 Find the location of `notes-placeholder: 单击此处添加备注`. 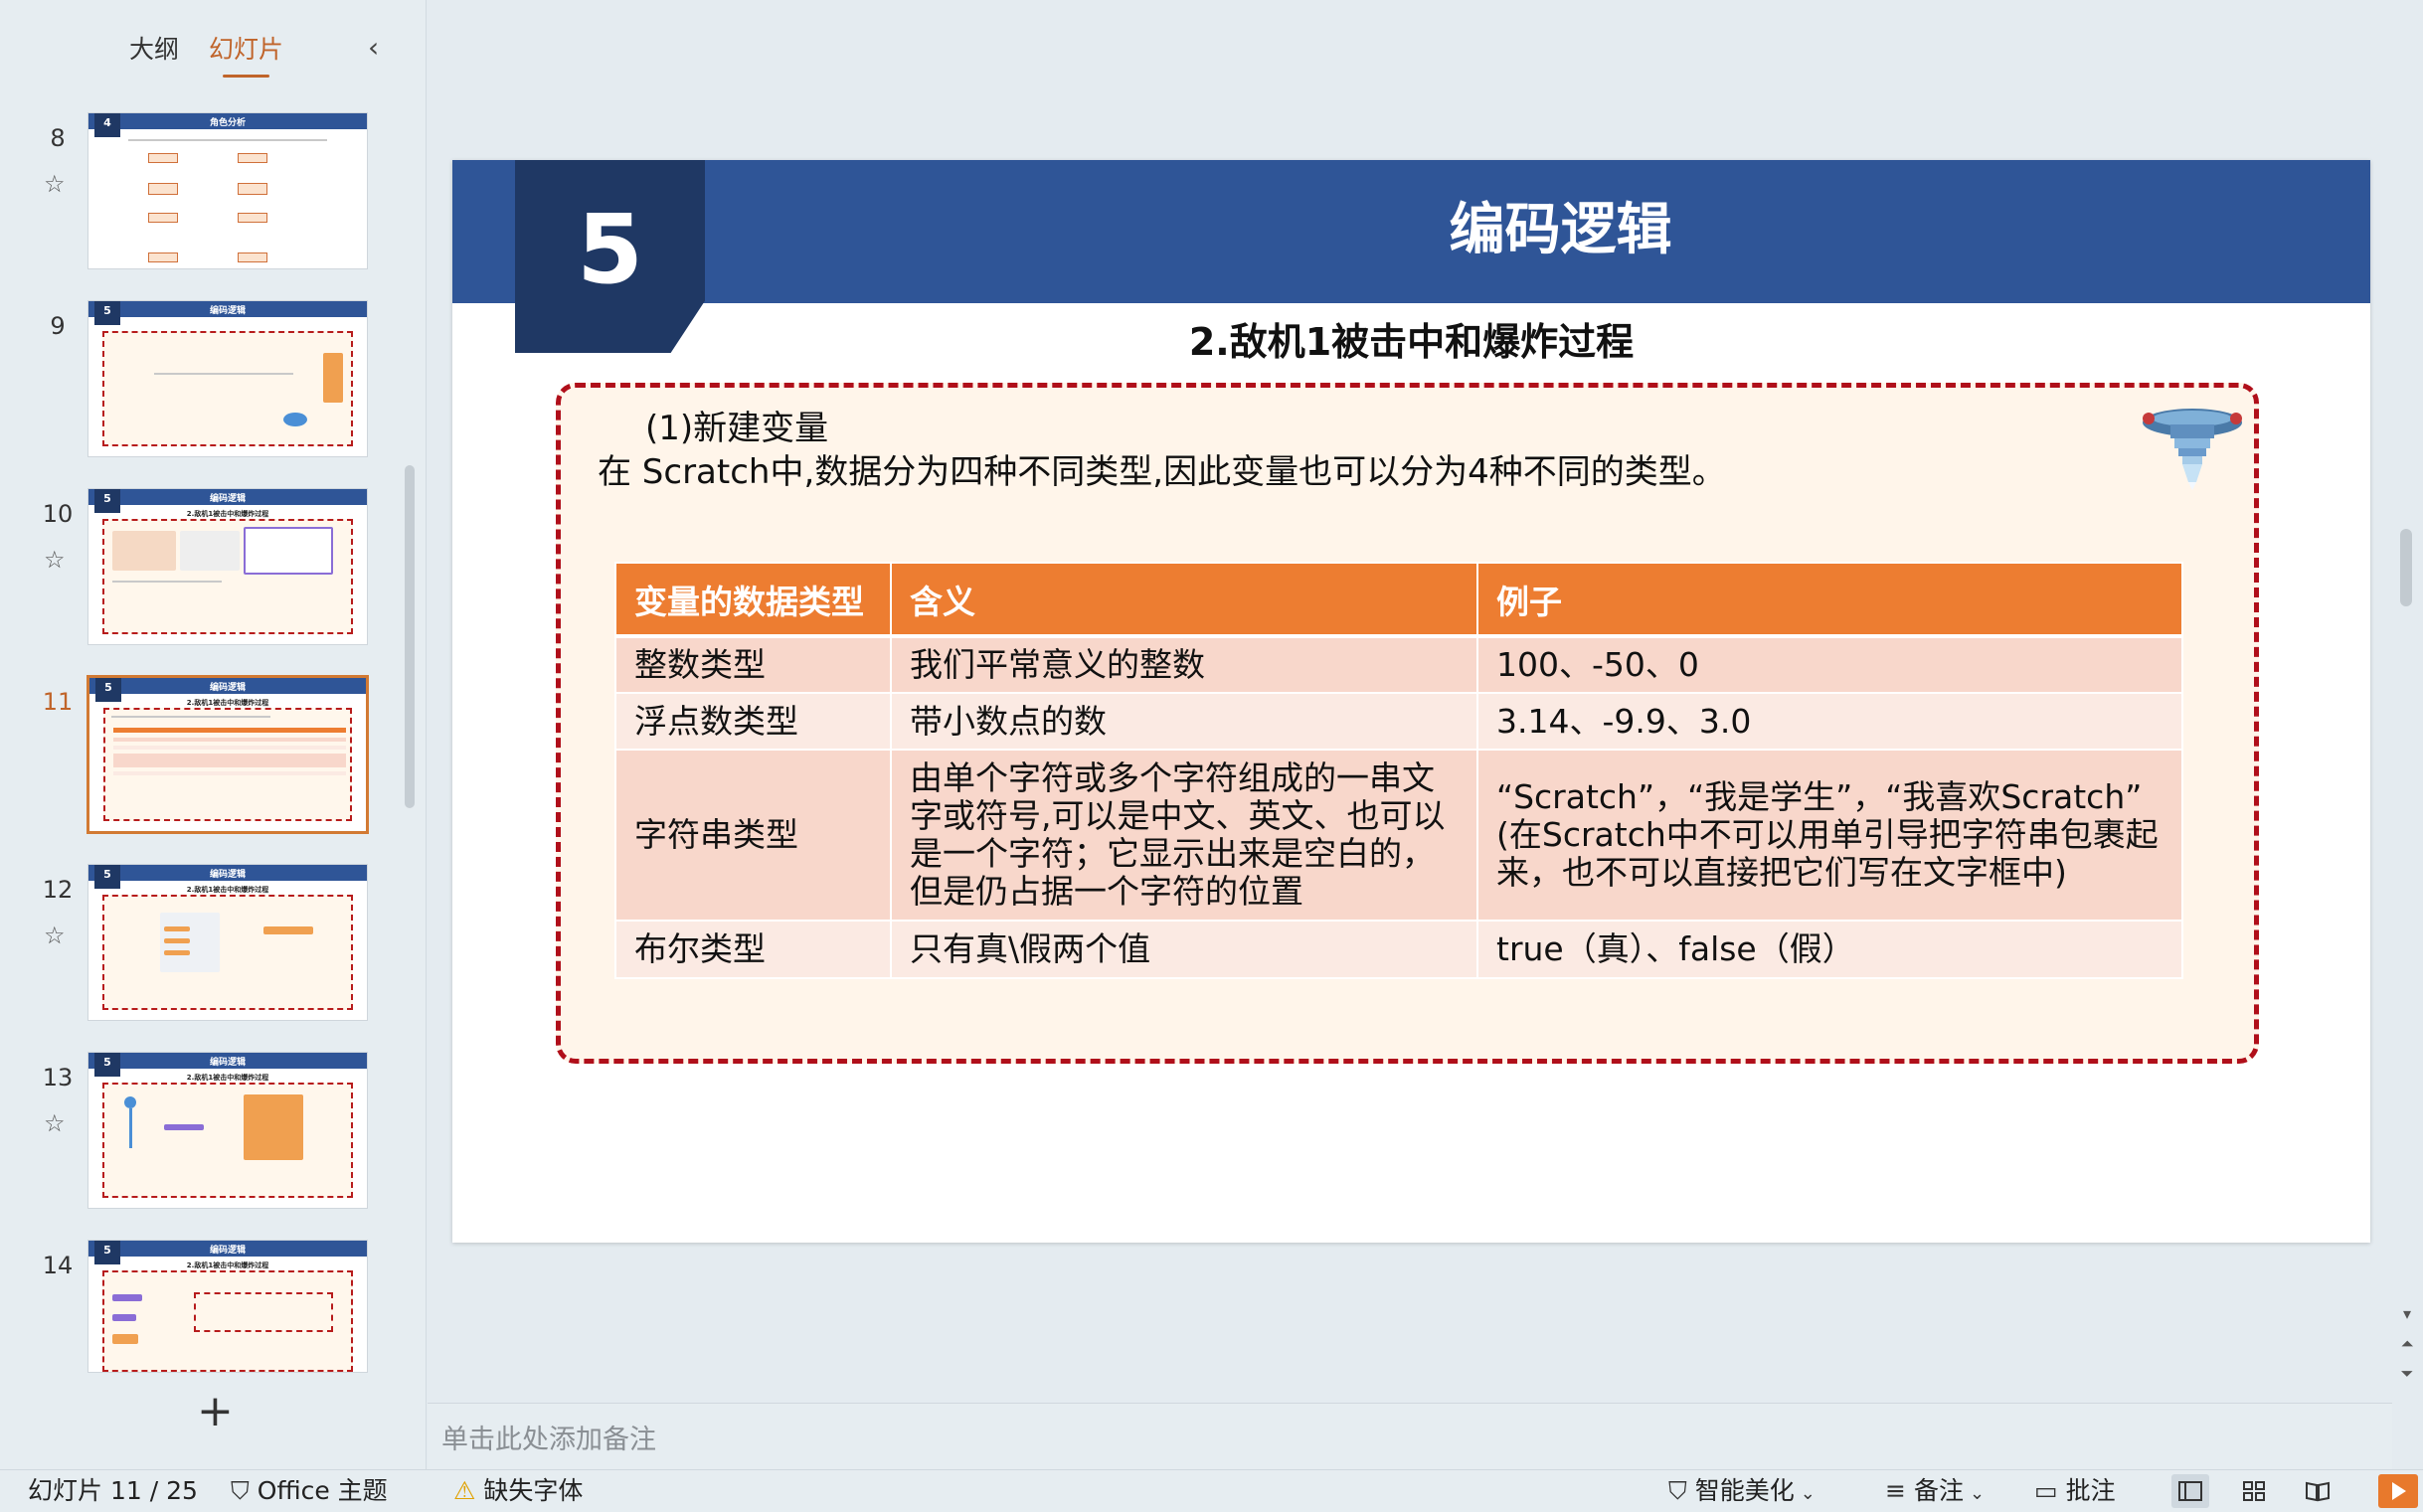

notes-placeholder: 单击此处添加备注 is located at coordinates (549, 1437).